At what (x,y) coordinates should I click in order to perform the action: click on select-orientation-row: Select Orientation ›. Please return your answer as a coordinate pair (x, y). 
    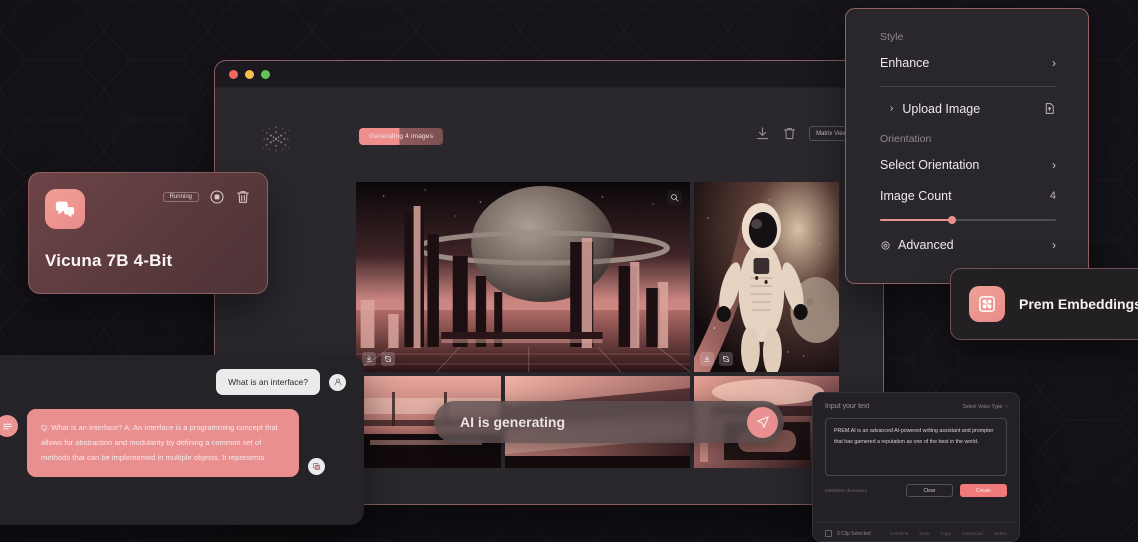
    Looking at the image, I should click on (968, 165).